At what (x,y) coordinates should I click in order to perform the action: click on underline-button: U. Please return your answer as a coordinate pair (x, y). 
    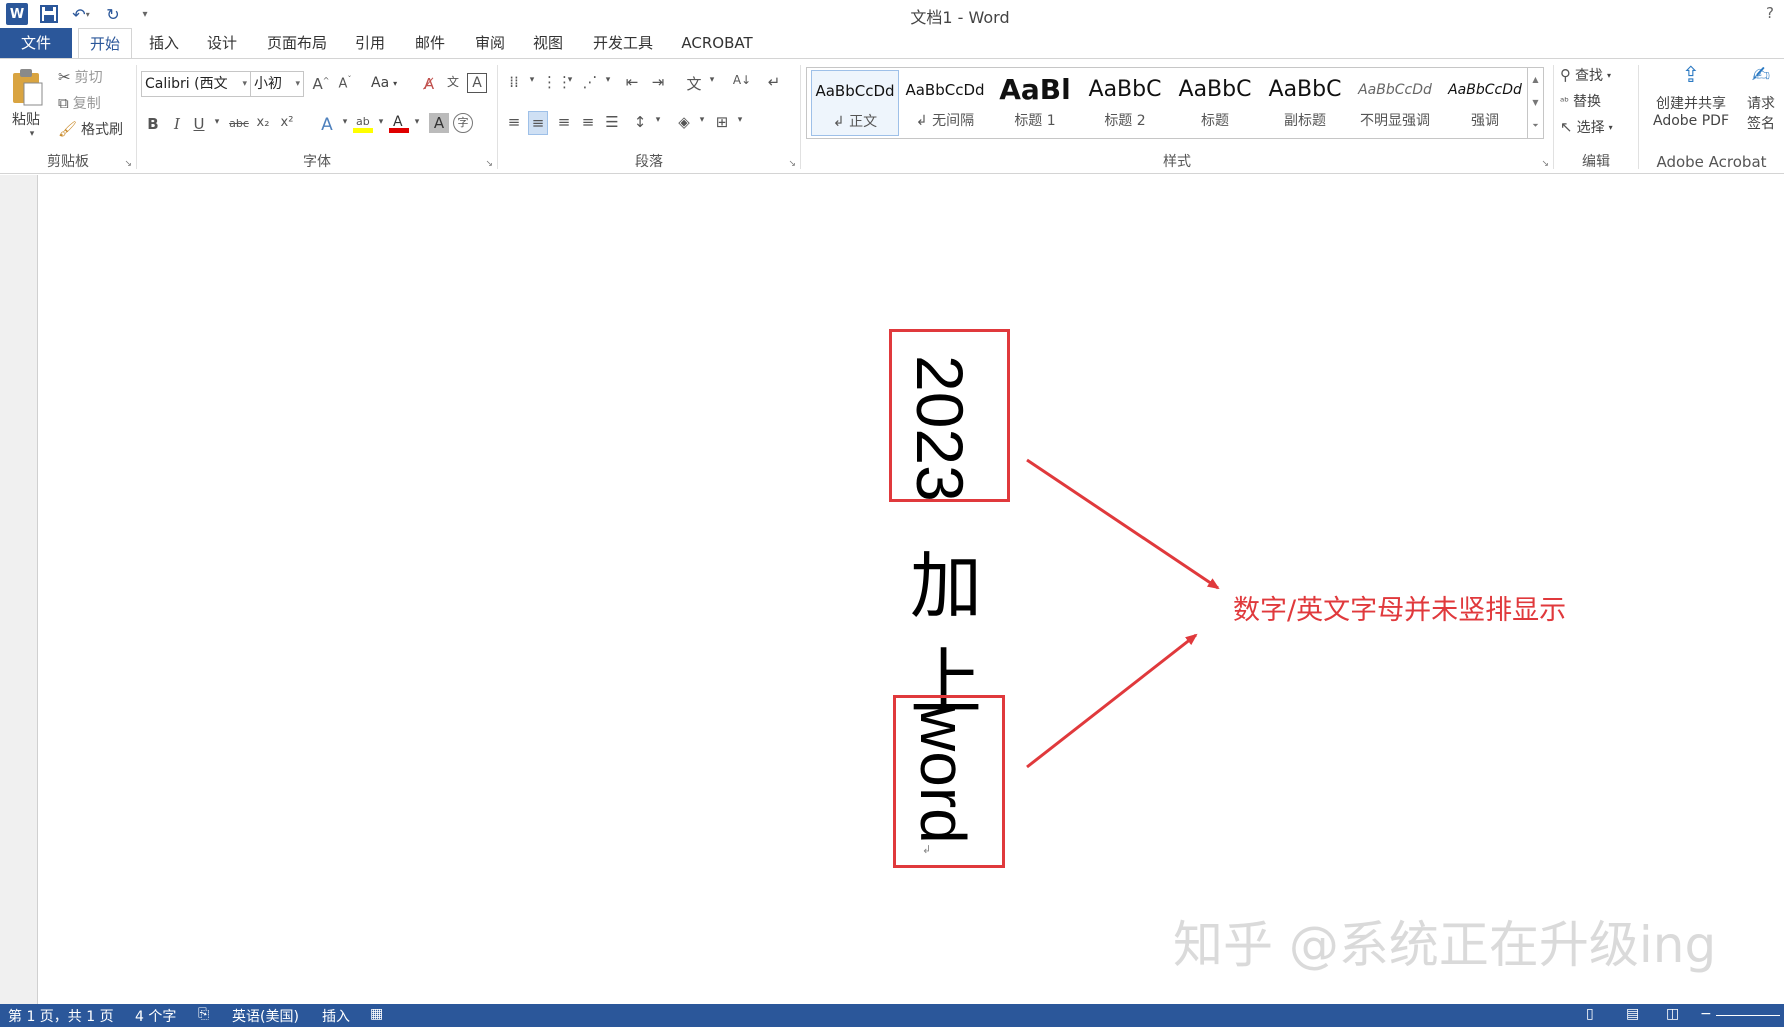
    Looking at the image, I should click on (199, 124).